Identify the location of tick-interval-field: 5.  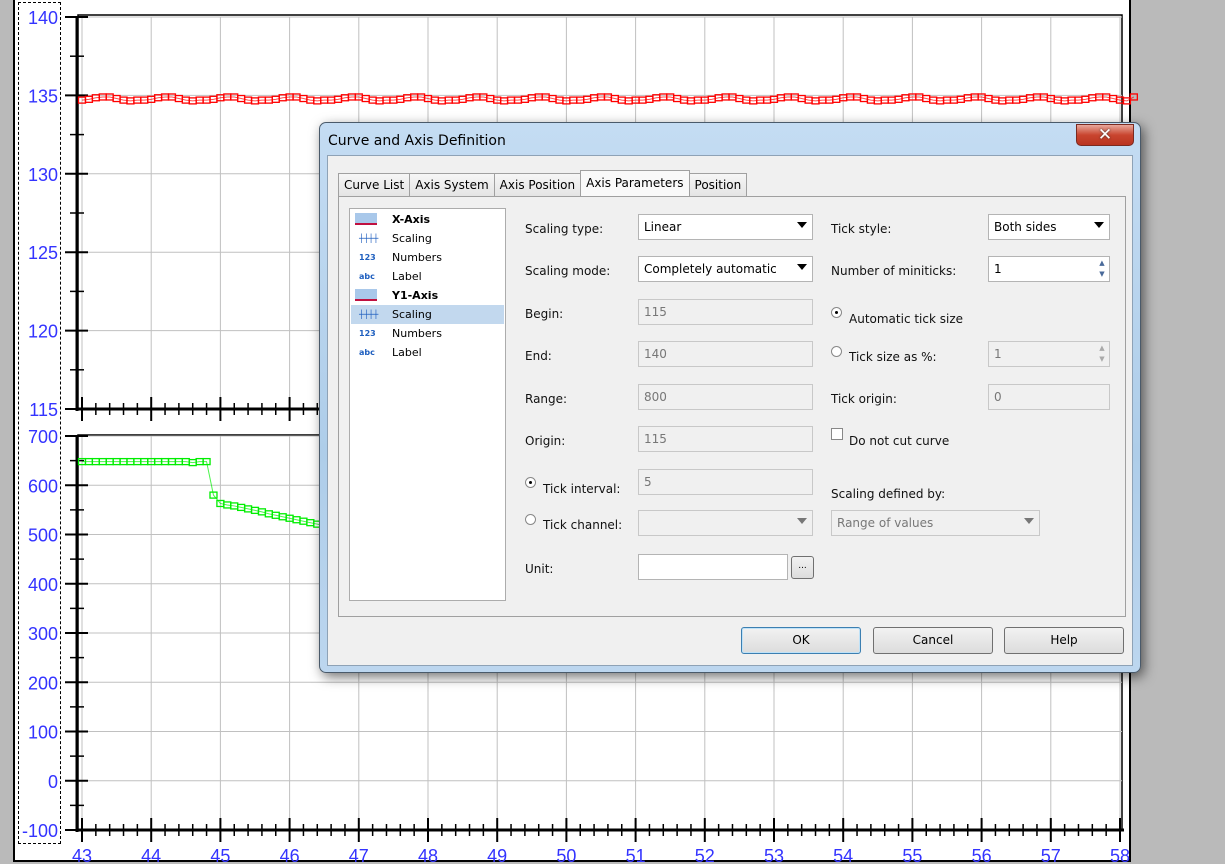
(725, 482).